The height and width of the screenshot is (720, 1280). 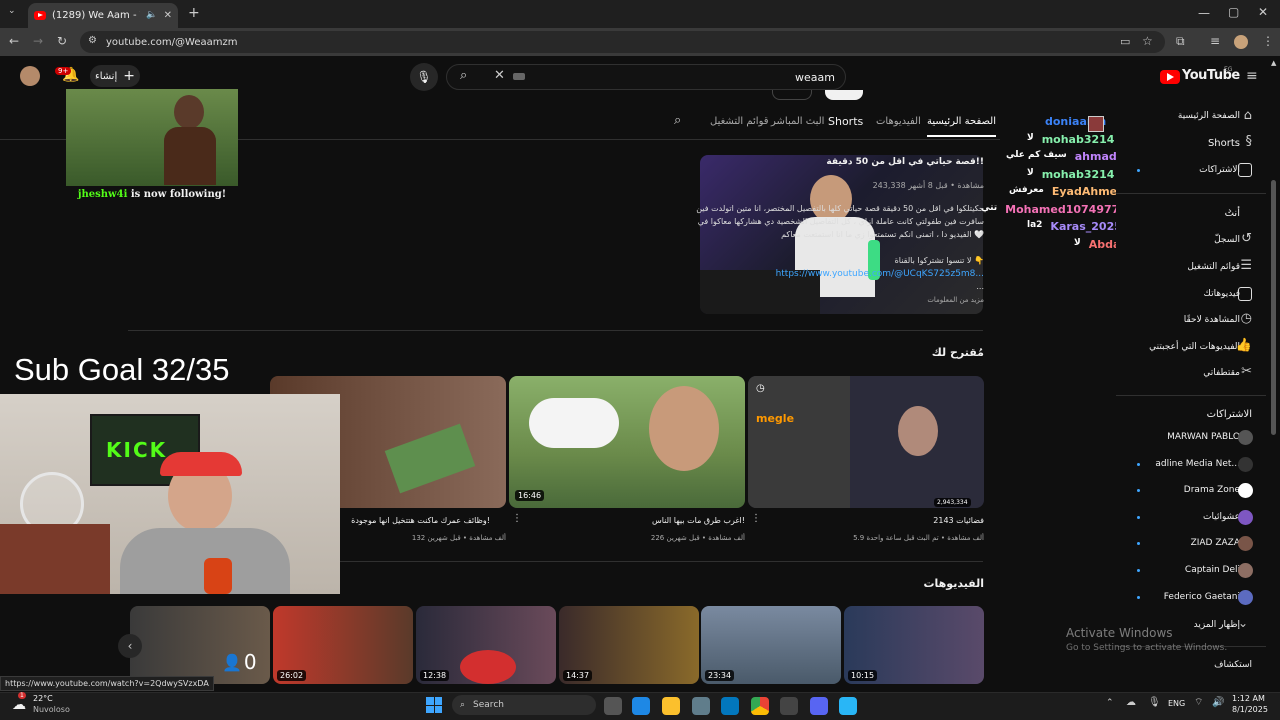 What do you see at coordinates (434, 705) in the screenshot?
I see `windows-start-icon` at bounding box center [434, 705].